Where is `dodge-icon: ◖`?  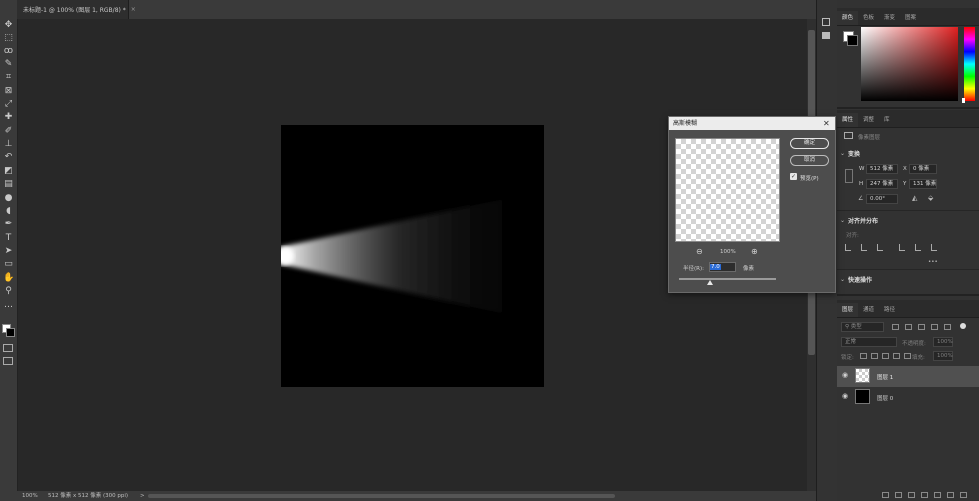 dodge-icon: ◖ is located at coordinates (8, 211).